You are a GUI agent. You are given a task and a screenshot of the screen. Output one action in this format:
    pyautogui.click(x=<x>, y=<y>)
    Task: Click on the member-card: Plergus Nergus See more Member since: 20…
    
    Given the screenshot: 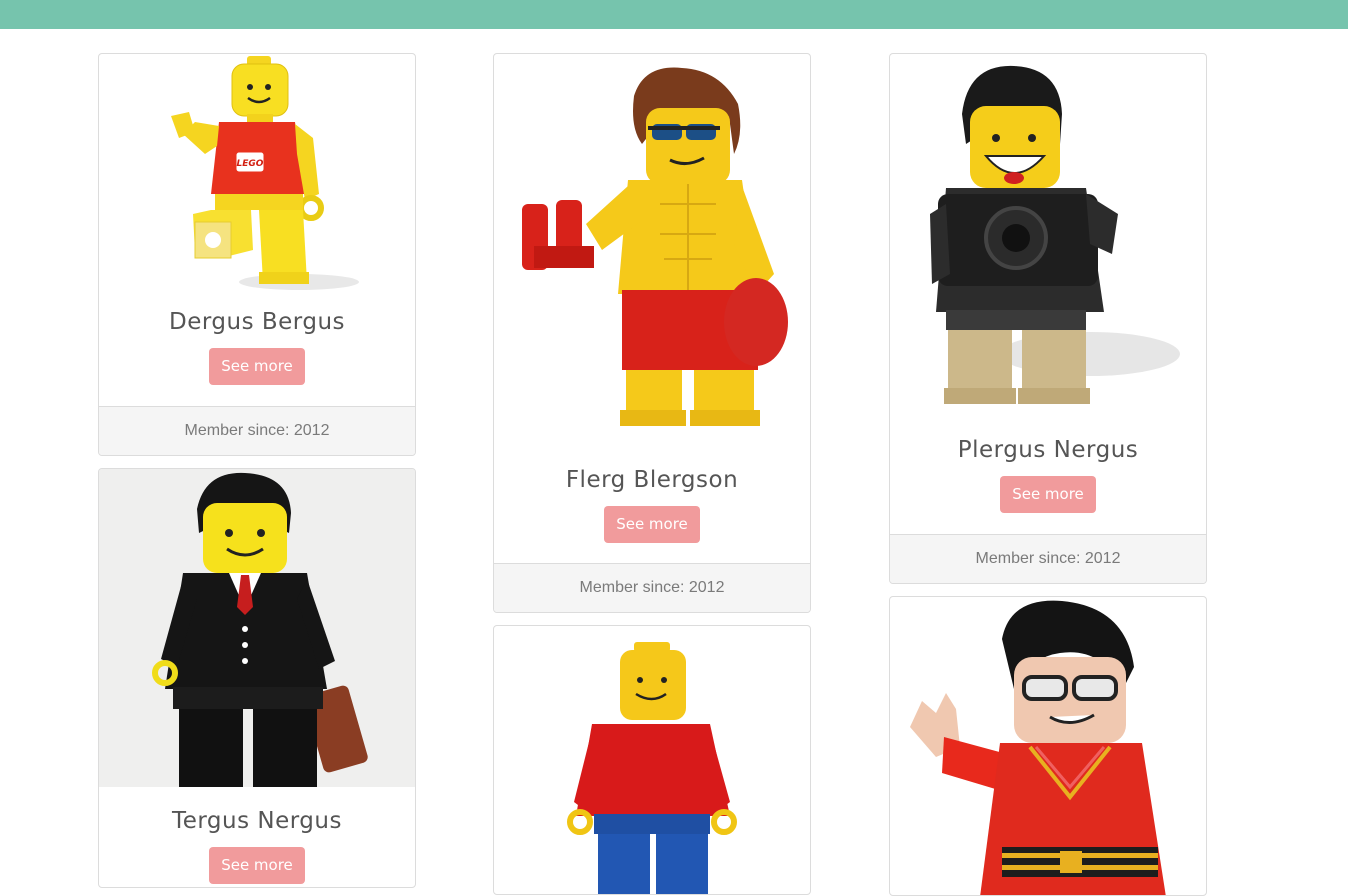 What is the action you would take?
    pyautogui.click(x=1048, y=318)
    